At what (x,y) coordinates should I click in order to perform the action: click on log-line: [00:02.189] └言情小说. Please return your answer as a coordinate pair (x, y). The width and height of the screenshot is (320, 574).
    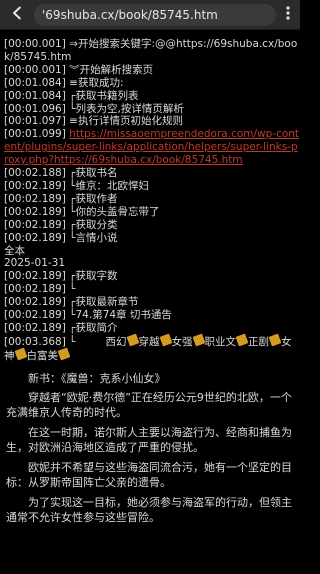
    Looking at the image, I should click on (61, 237).